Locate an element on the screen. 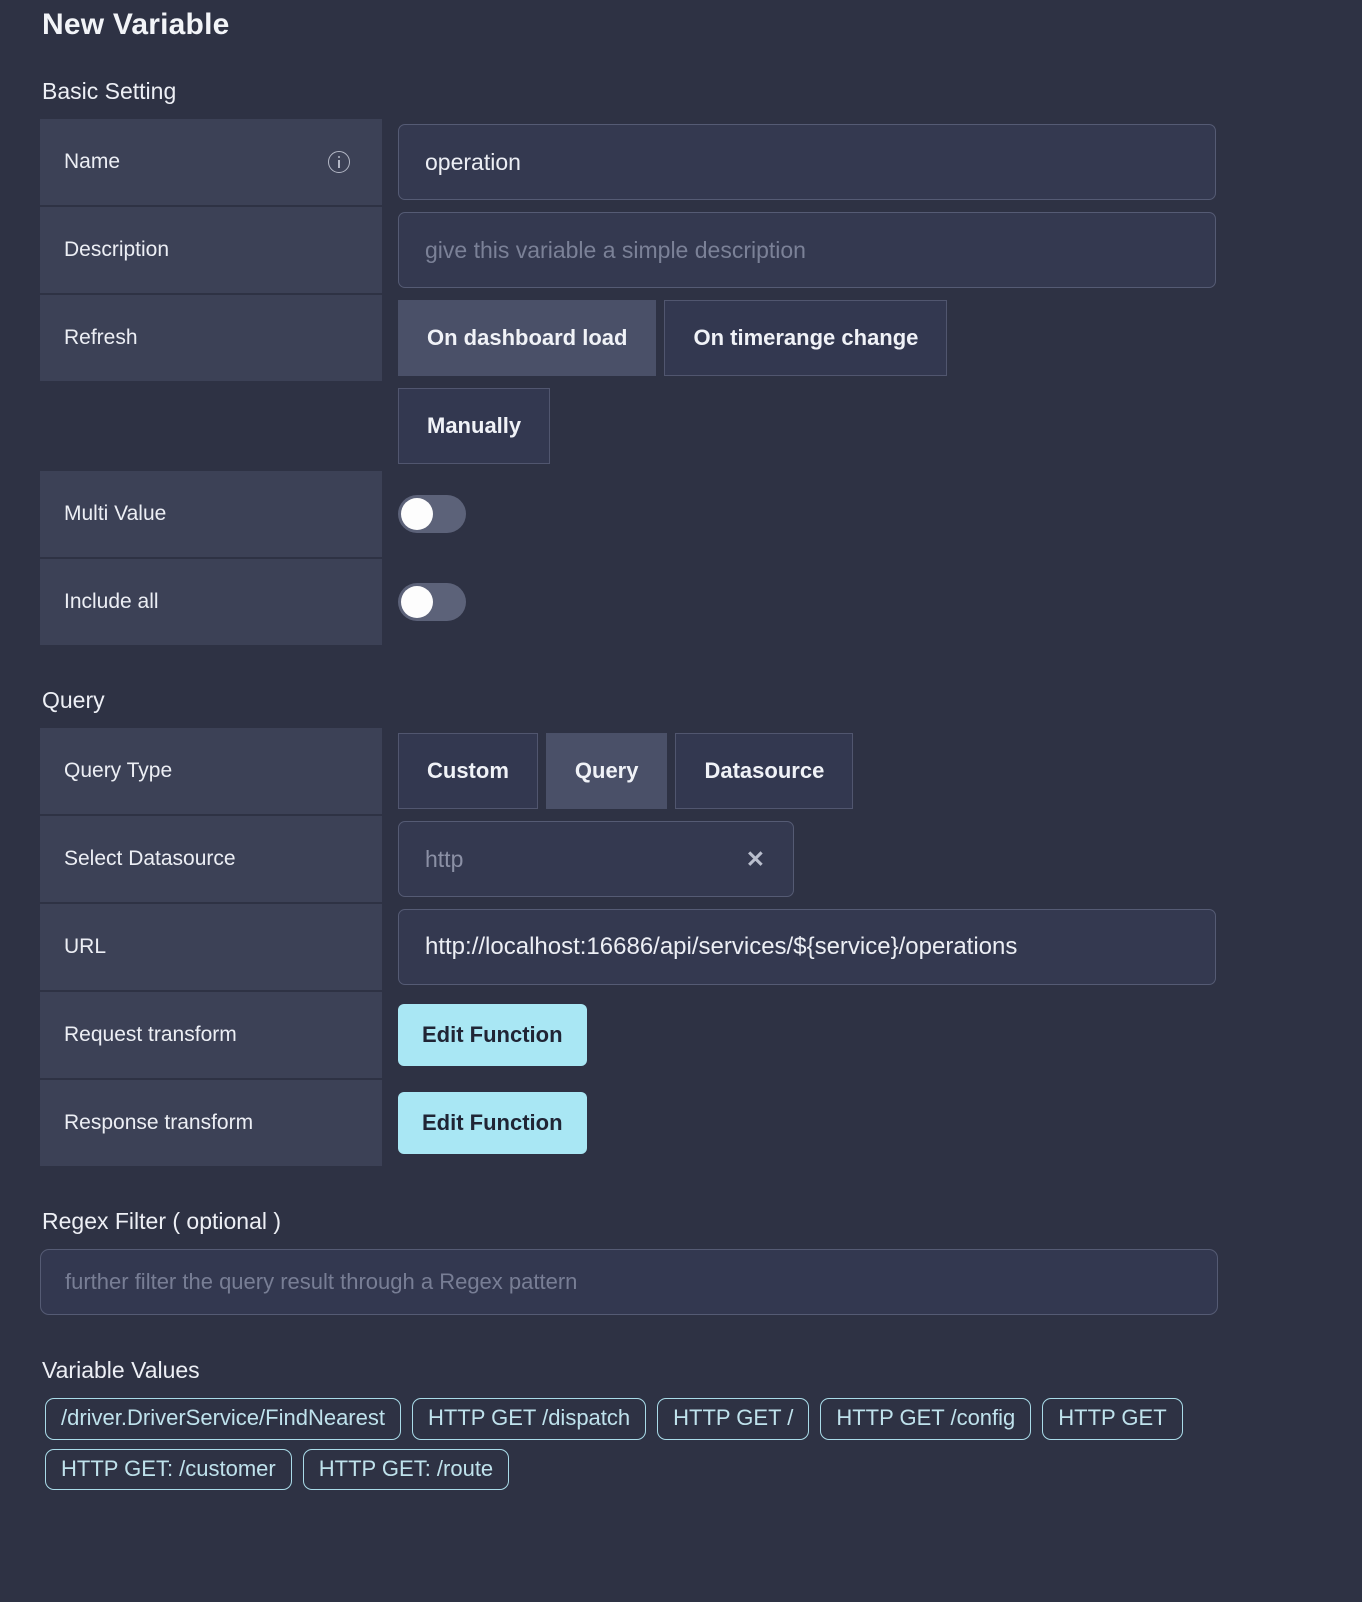 The height and width of the screenshot is (1602, 1362). info-icon is located at coordinates (339, 162).